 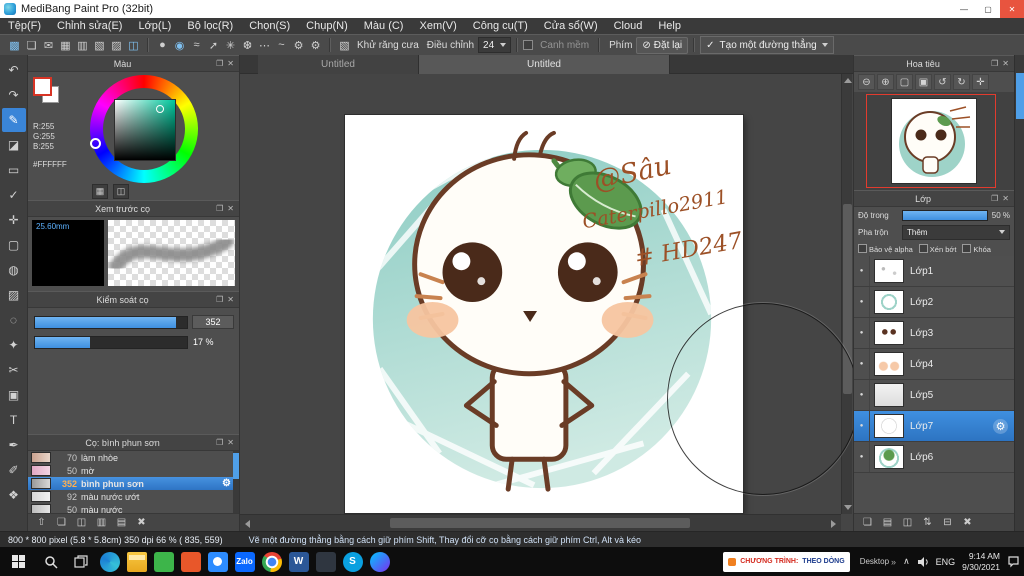 I want to click on brush-tool-icon: ✎, so click(x=13, y=120).